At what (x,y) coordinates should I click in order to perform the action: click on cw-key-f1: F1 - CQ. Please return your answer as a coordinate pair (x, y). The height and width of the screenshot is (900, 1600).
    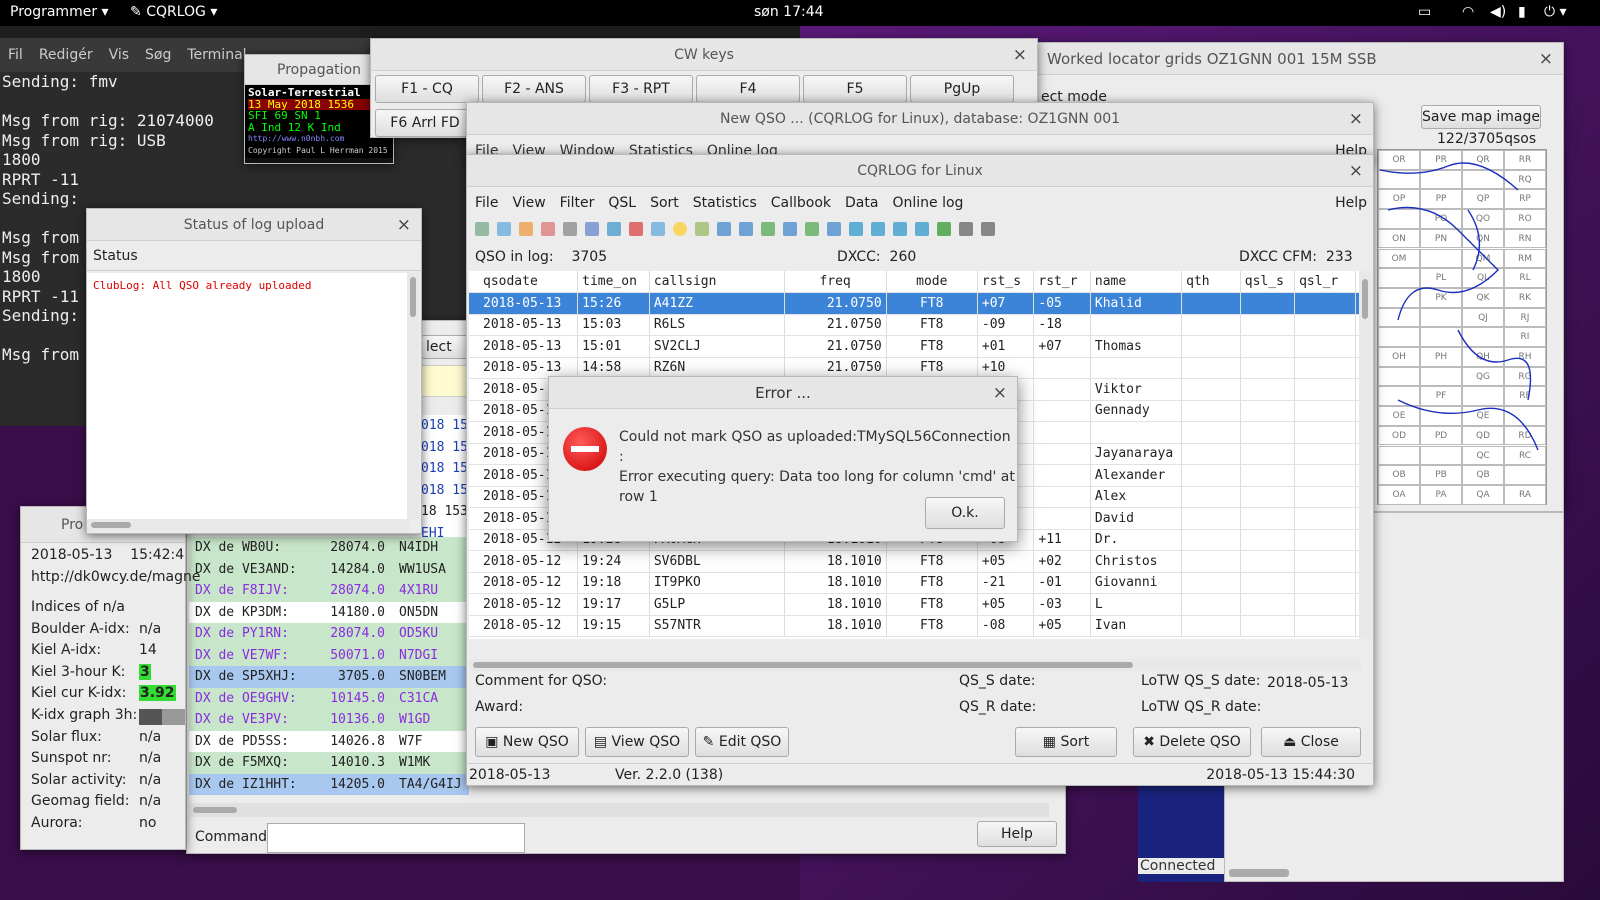
    Looking at the image, I should click on (427, 89).